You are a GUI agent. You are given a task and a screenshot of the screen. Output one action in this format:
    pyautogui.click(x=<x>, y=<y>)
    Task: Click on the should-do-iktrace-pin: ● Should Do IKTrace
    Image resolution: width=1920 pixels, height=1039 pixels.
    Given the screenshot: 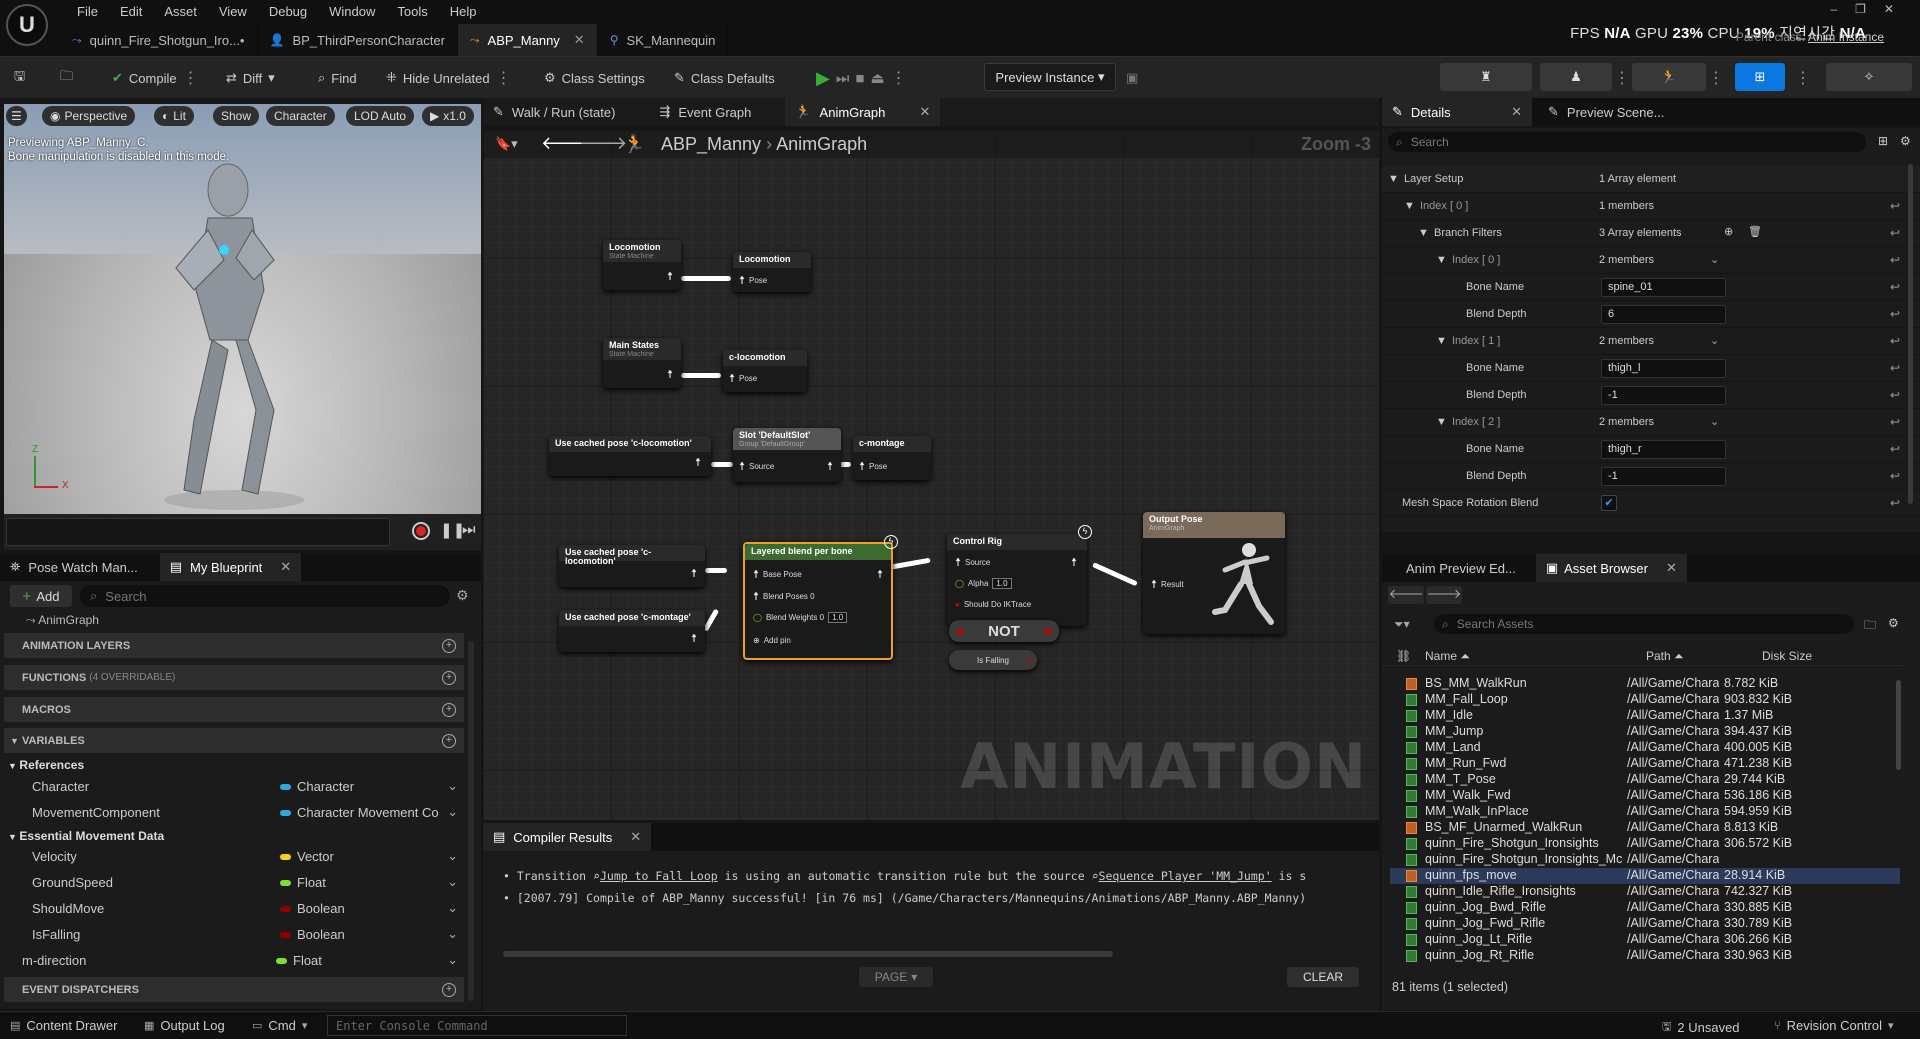 What is the action you would take?
    pyautogui.click(x=993, y=604)
    